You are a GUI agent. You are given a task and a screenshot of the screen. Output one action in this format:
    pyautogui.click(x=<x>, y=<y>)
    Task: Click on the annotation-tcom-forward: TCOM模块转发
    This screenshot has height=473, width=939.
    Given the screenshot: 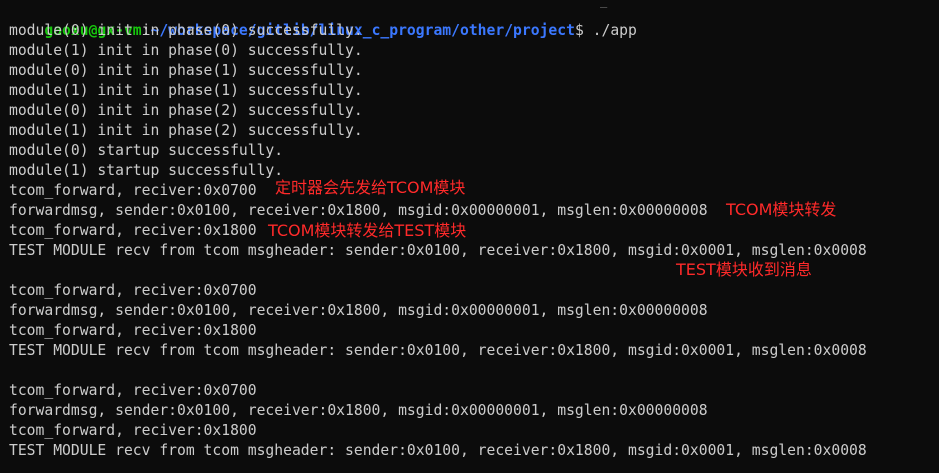 What is the action you would take?
    pyautogui.click(x=781, y=209)
    